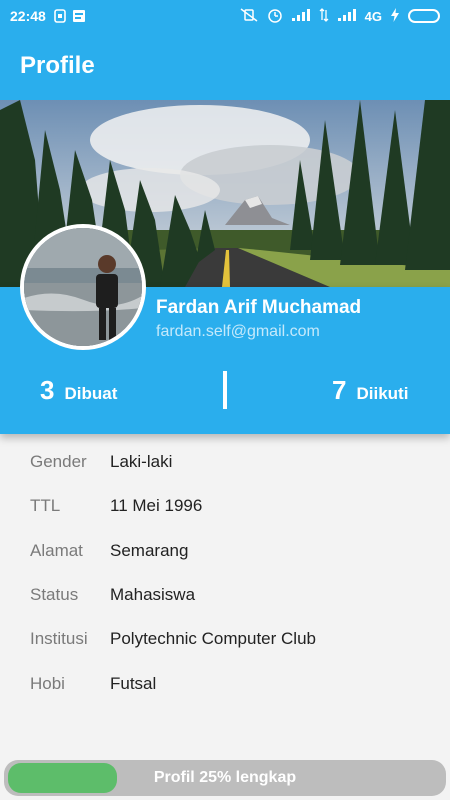  Describe the element at coordinates (28, 16) in the screenshot. I see `status-time: 22:48` at that location.